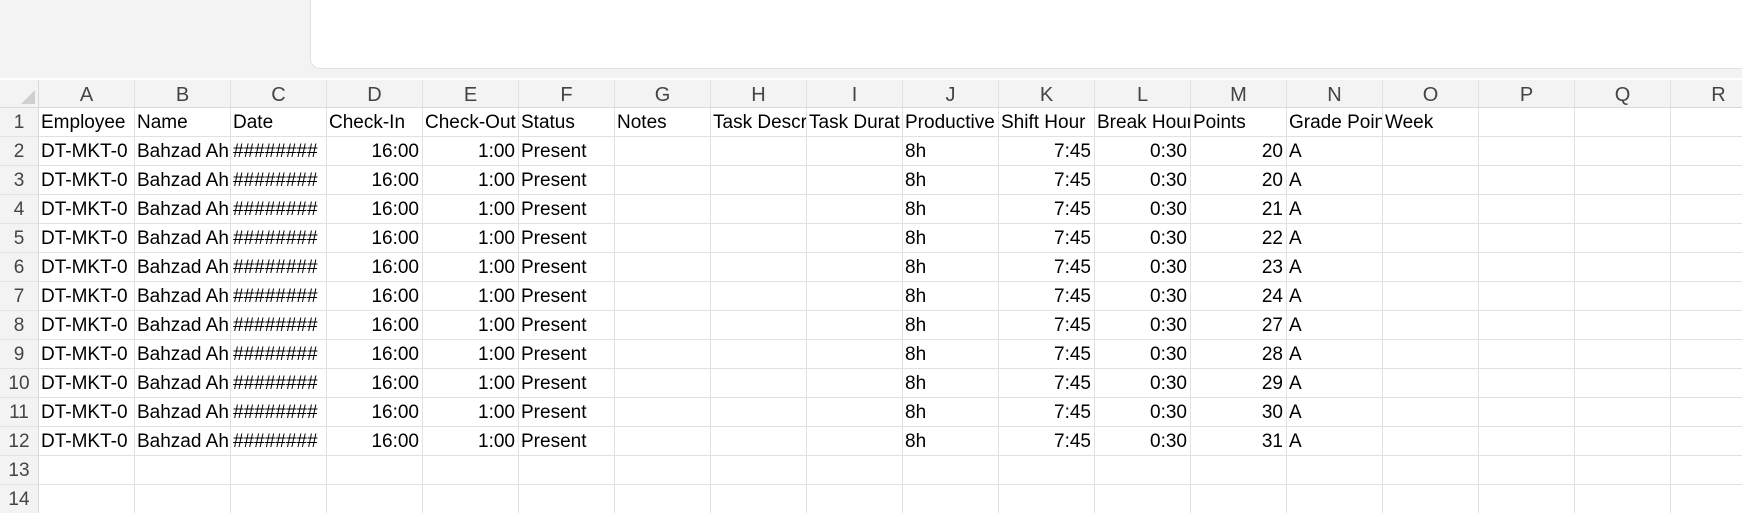  I want to click on cell-n10: A, so click(1335, 383).